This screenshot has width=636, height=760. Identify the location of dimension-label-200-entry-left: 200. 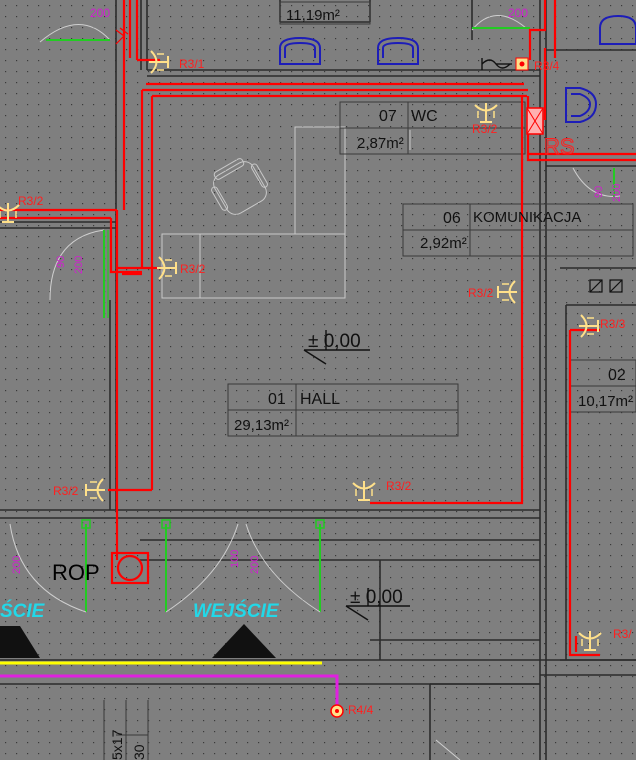
(17, 565).